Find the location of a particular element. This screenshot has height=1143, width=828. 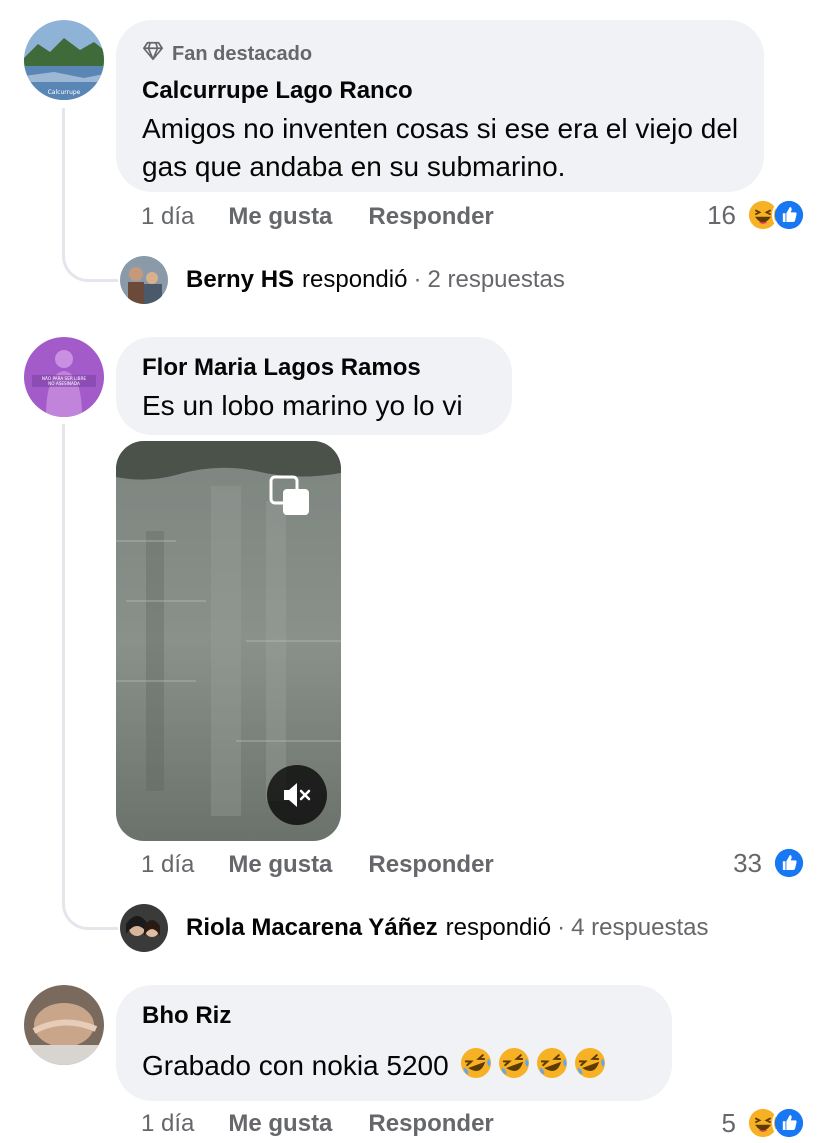

top-fan-badge: Fan destacado is located at coordinates (440, 54).